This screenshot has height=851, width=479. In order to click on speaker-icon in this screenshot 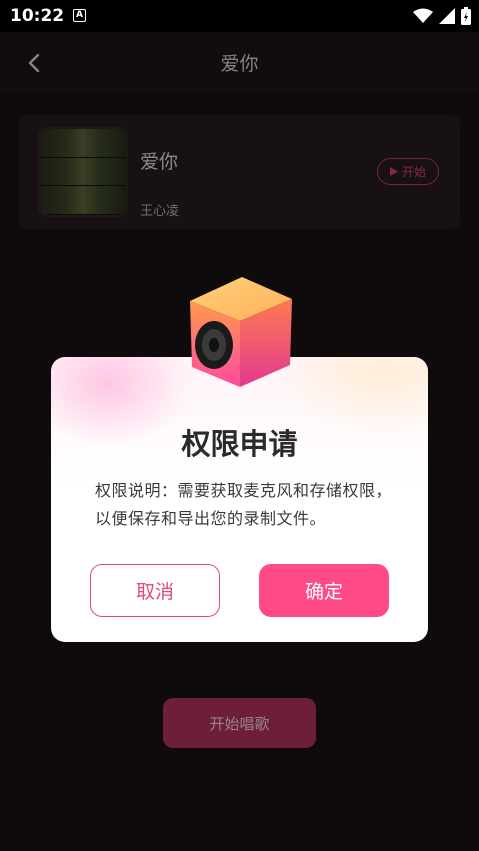, I will do `click(241, 332)`.